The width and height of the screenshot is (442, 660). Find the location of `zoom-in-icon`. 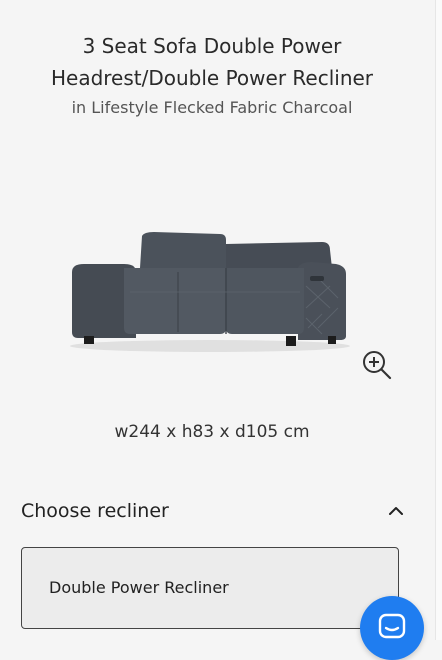

zoom-in-icon is located at coordinates (377, 365).